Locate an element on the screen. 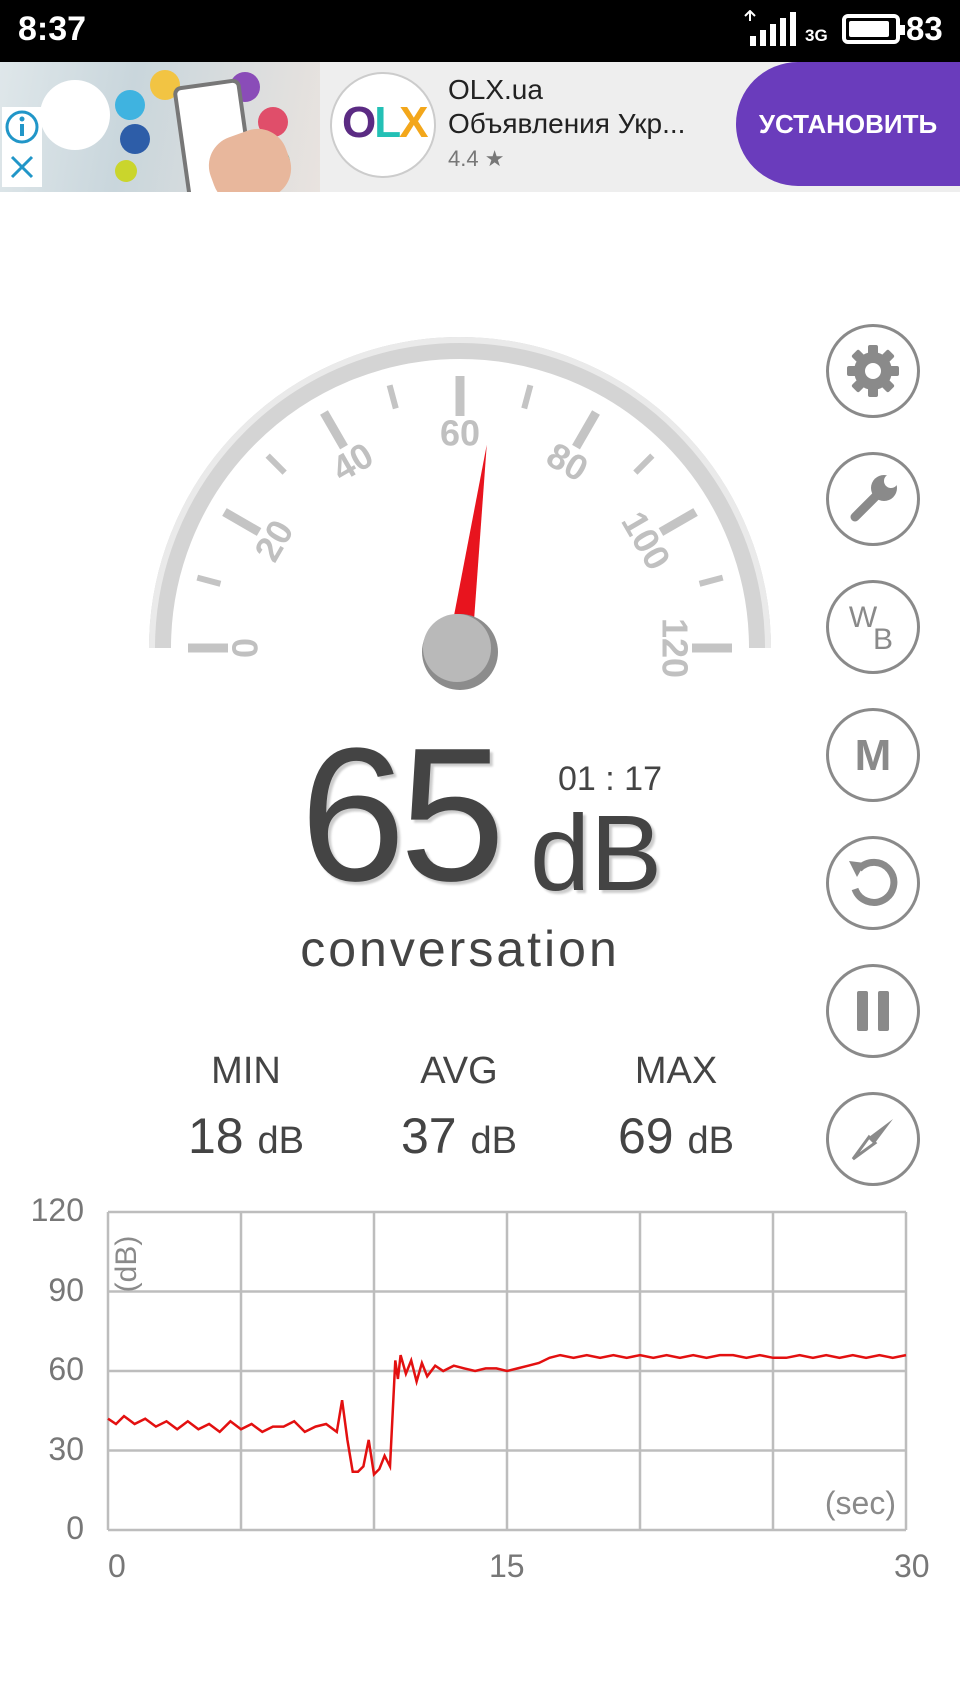 Image resolution: width=960 pixels, height=1707 pixels. refresh-icon is located at coordinates (873, 882).